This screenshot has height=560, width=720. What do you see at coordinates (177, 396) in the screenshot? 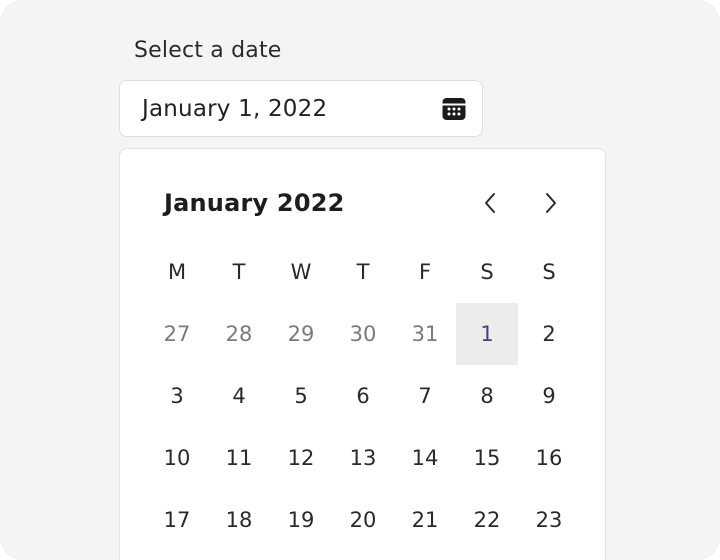
I see `calendar-day: 3` at bounding box center [177, 396].